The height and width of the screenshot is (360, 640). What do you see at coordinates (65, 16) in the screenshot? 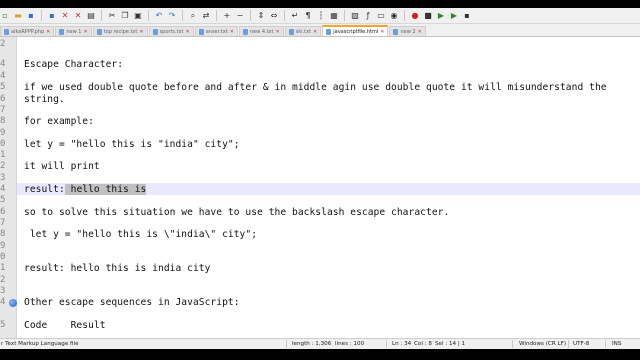
I see `close-icon: ✕` at bounding box center [65, 16].